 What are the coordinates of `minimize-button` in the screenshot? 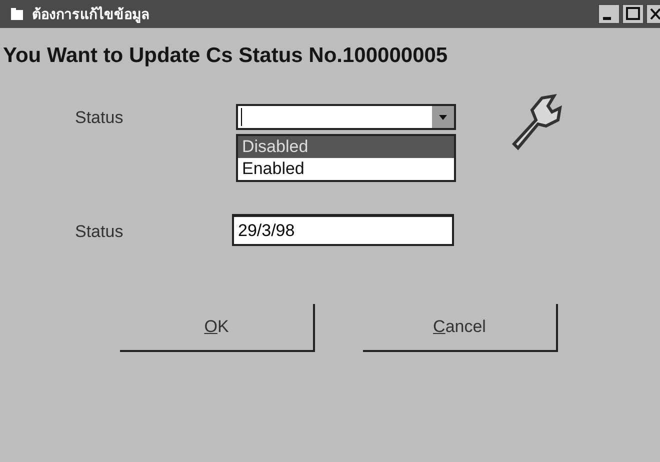 It's located at (609, 14).